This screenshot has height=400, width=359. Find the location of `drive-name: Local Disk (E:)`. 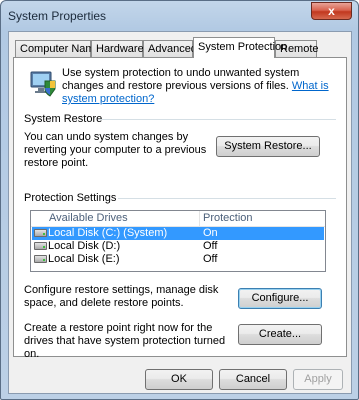

drive-name: Local Disk (E:) is located at coordinates (84, 259).